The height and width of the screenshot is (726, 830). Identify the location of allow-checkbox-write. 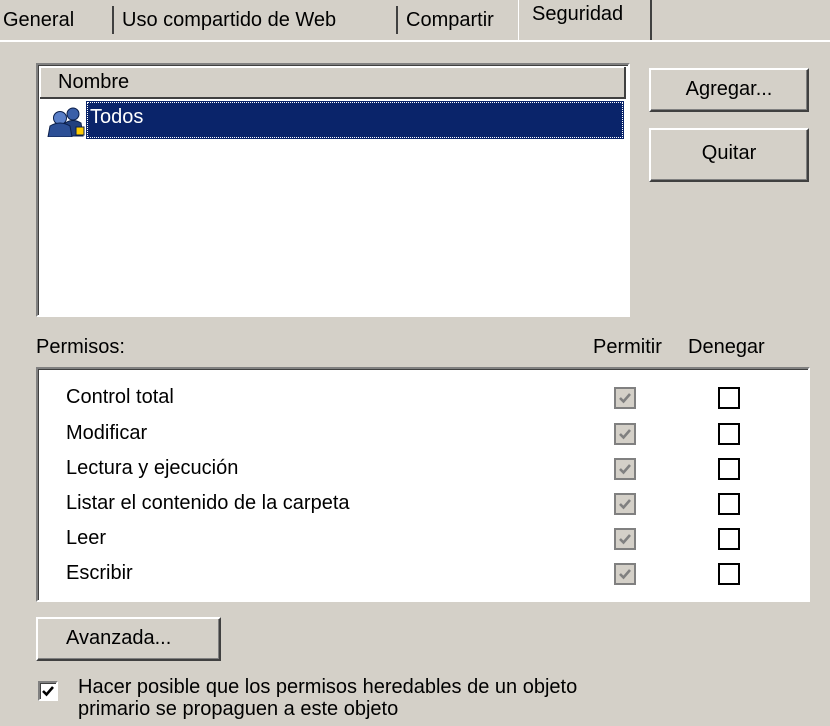
(625, 574).